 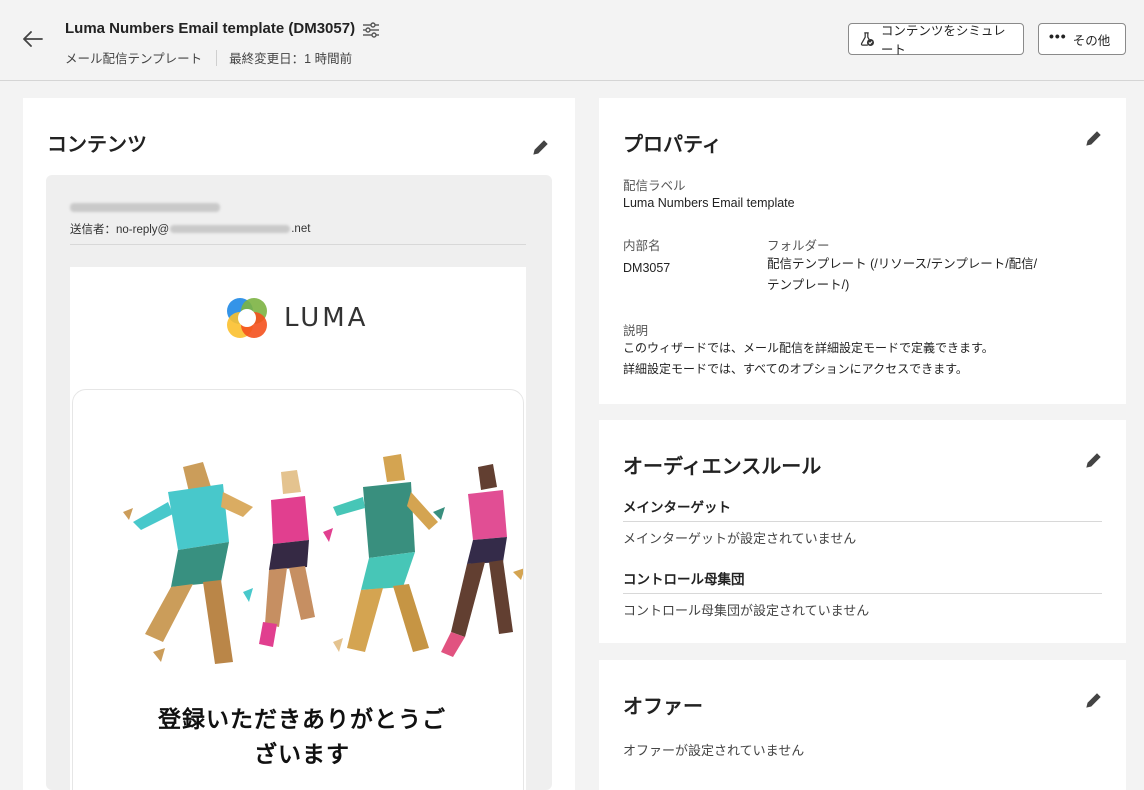 What do you see at coordinates (943, 40) in the screenshot?
I see `simulate-content-label: コンテンツをシミュレート` at bounding box center [943, 40].